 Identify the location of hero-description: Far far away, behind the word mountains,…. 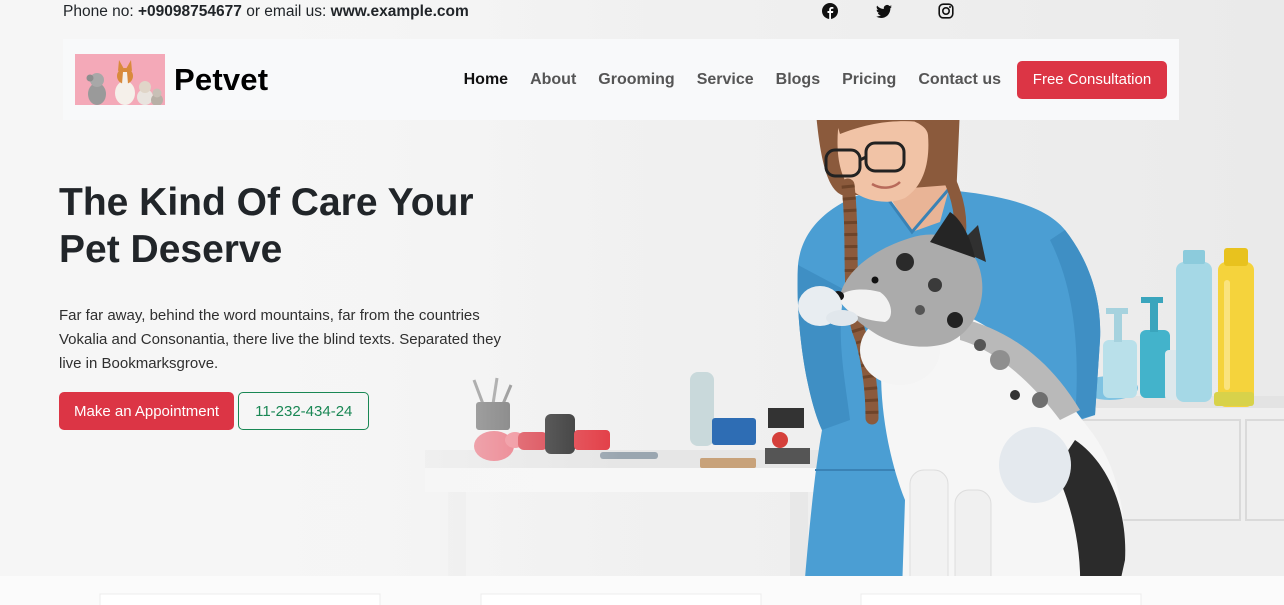
(280, 339).